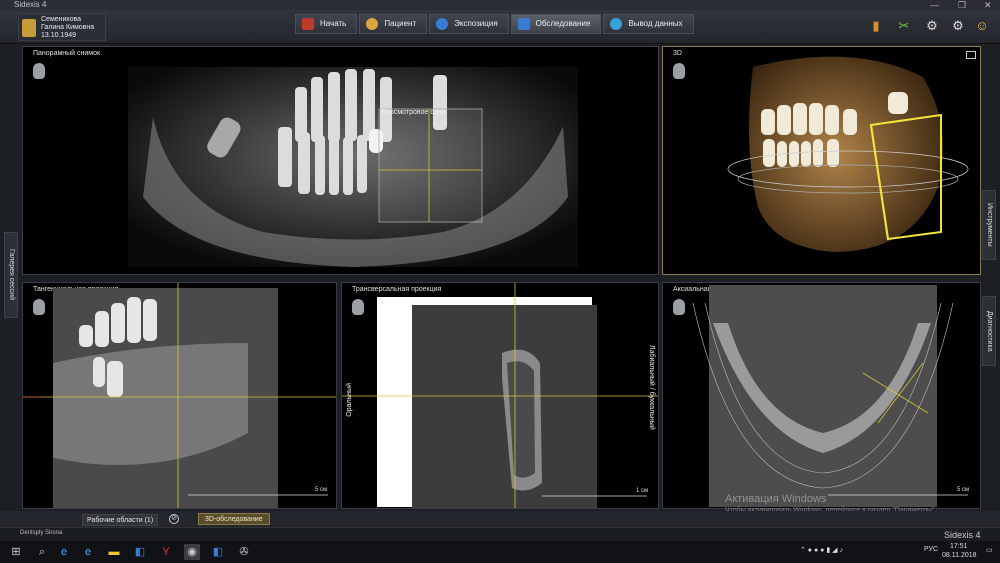 This screenshot has width=1000, height=563. What do you see at coordinates (218, 552) in the screenshot?
I see `outlook-icon-2: ◧` at bounding box center [218, 552].